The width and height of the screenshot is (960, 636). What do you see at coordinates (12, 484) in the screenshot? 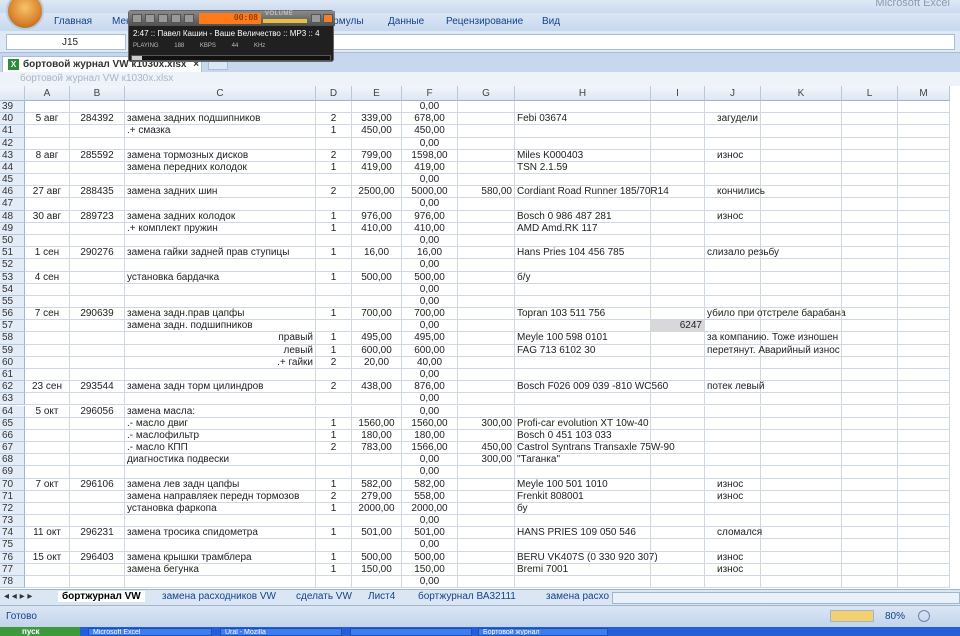
I see `row-header: 70` at bounding box center [12, 484].